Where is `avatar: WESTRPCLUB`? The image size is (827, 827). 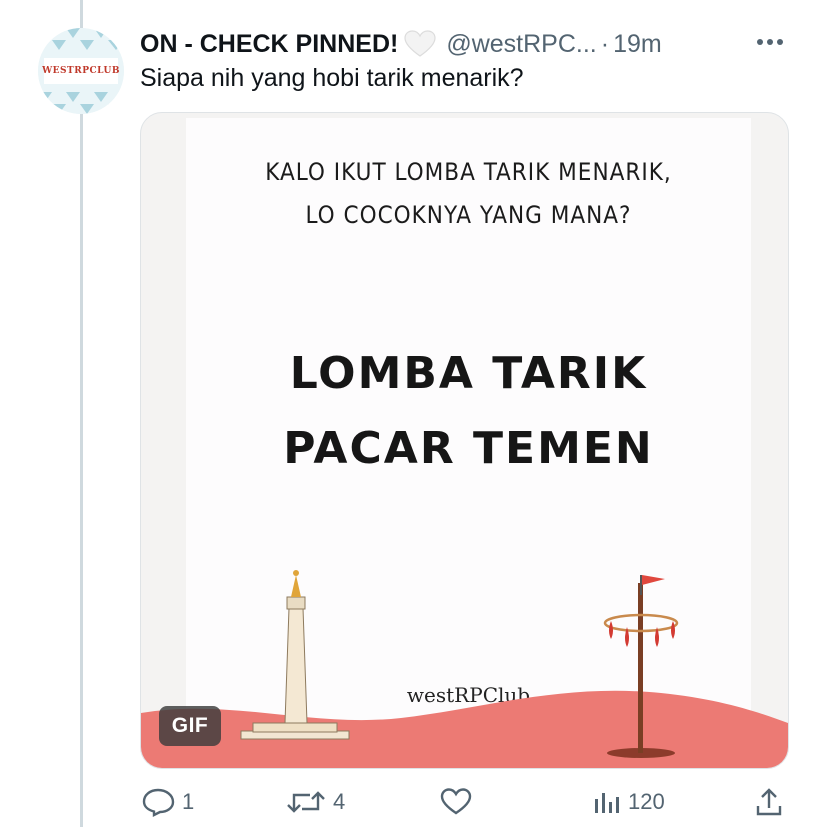
avatar: WESTRPCLUB is located at coordinates (81, 71).